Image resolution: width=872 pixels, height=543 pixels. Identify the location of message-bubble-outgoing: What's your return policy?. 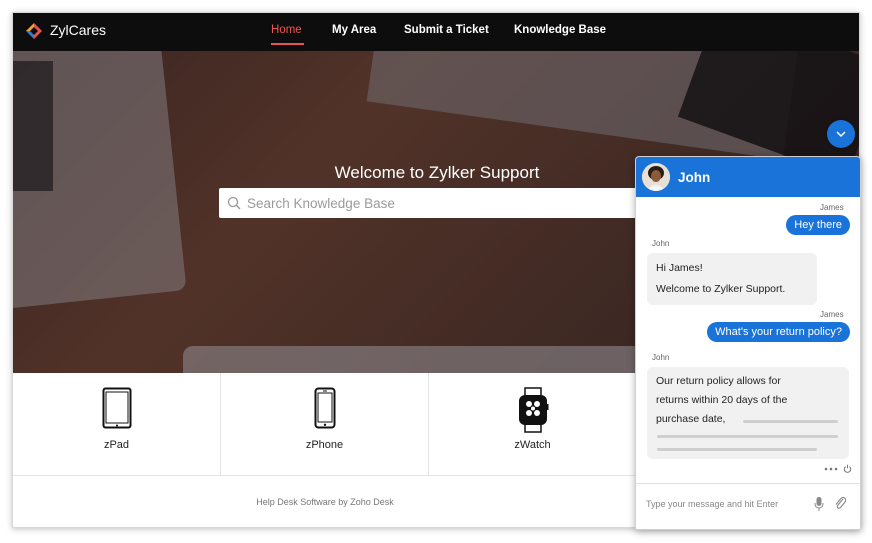
(778, 332).